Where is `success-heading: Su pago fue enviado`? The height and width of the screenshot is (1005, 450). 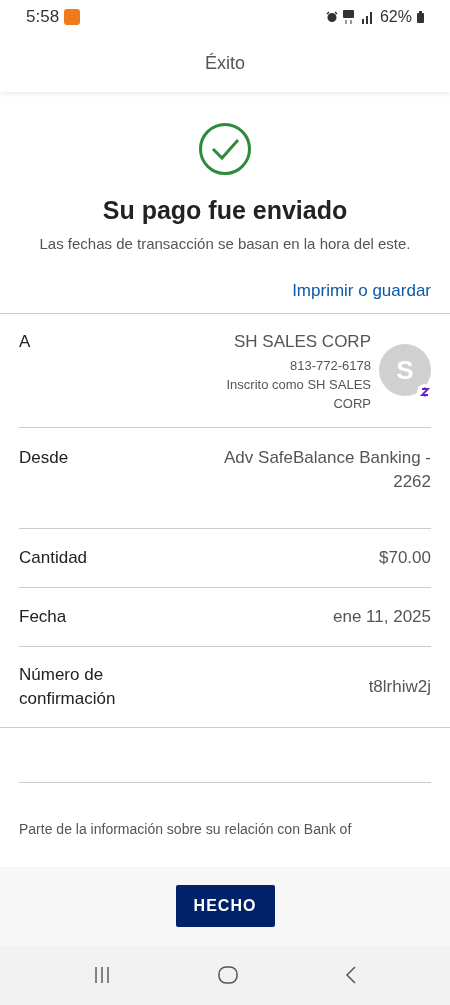 success-heading: Su pago fue enviado is located at coordinates (225, 210).